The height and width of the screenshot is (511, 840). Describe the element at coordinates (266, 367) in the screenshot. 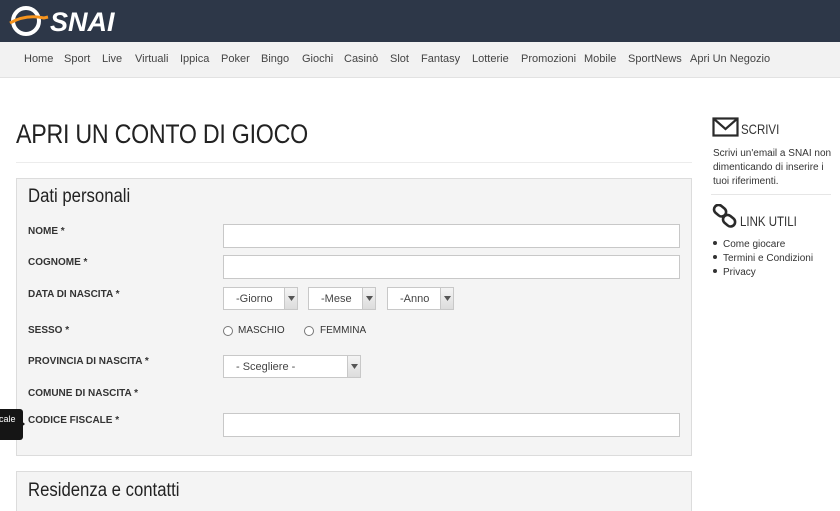

I see `provincia-select-value: - Scegliere -` at that location.